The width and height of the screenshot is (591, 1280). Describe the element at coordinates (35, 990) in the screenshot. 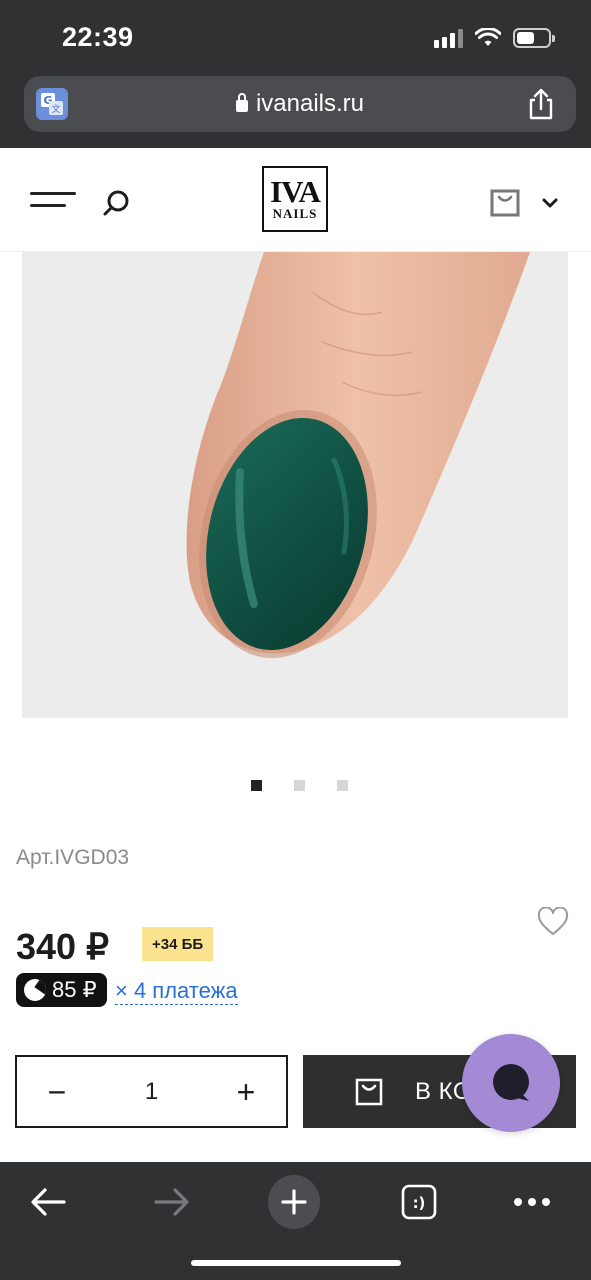

I see `split-logo-icon` at that location.